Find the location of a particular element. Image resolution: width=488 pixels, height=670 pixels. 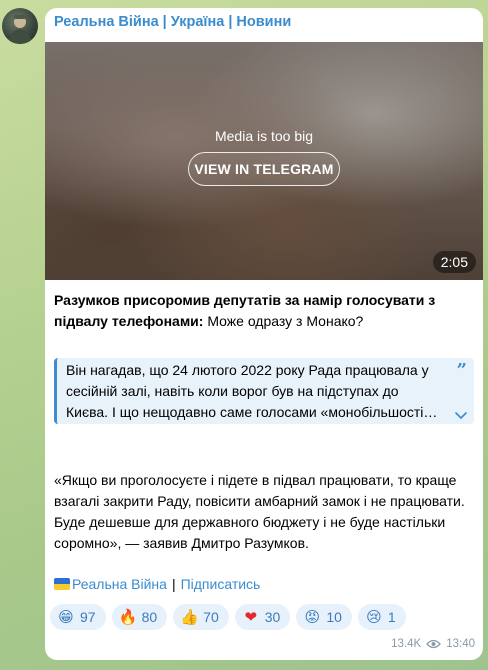

reactions-bar: 😁 97 🔥 80 👍 70 ❤ 30 😡 10 😢 1 is located at coordinates (228, 617).